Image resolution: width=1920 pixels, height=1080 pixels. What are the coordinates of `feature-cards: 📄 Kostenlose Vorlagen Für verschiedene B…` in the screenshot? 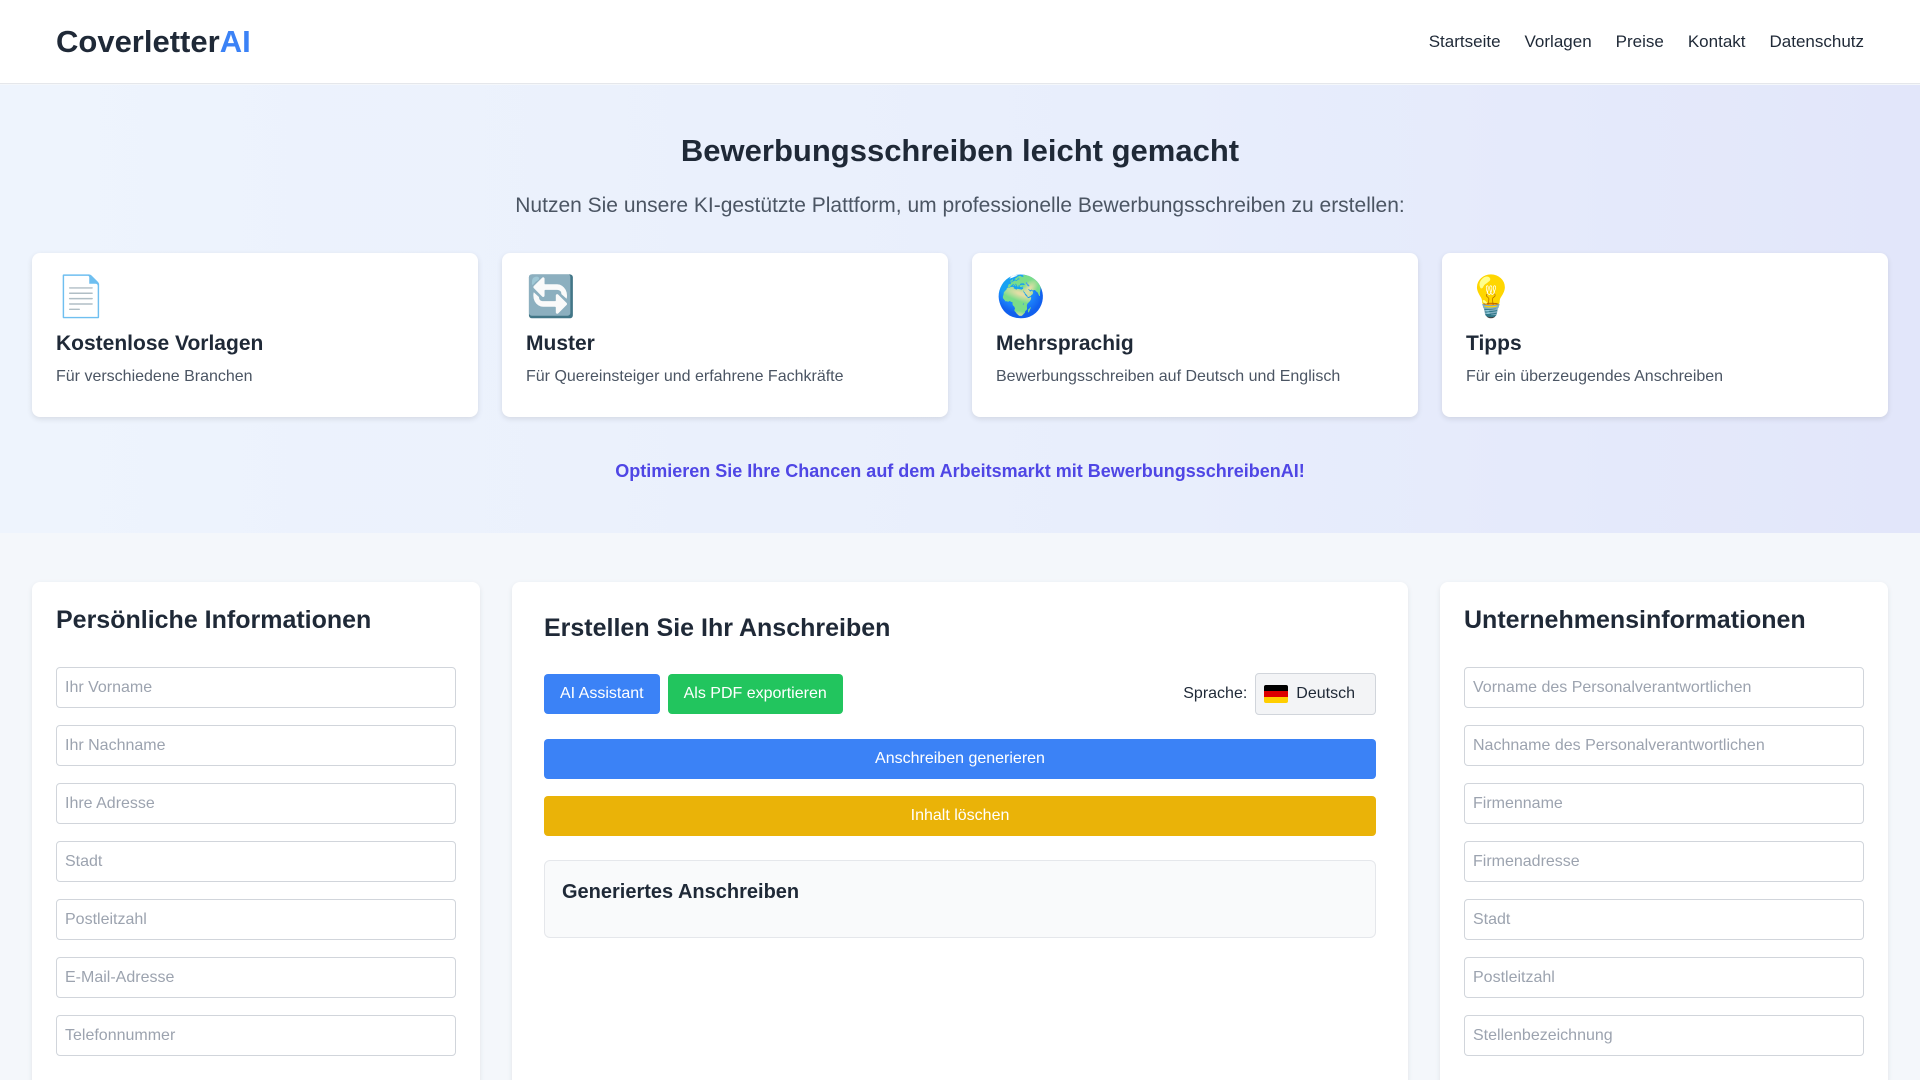 It's located at (960, 335).